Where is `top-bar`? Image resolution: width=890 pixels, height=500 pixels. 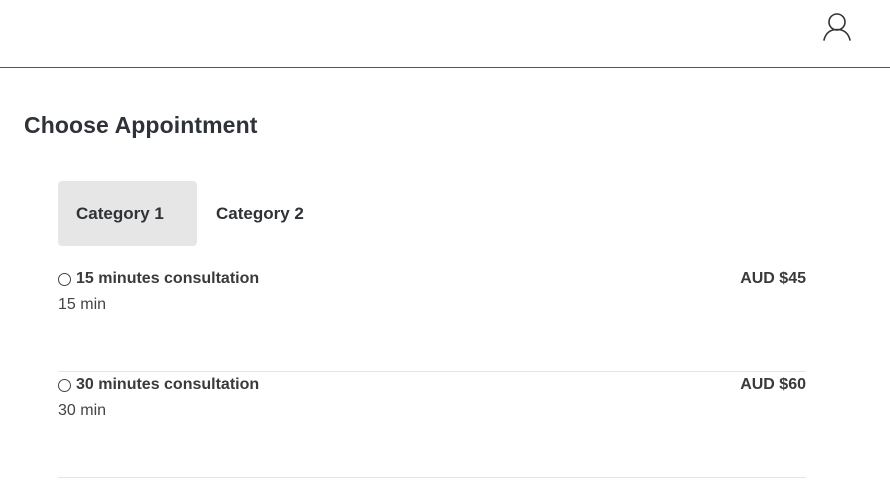 top-bar is located at coordinates (445, 34).